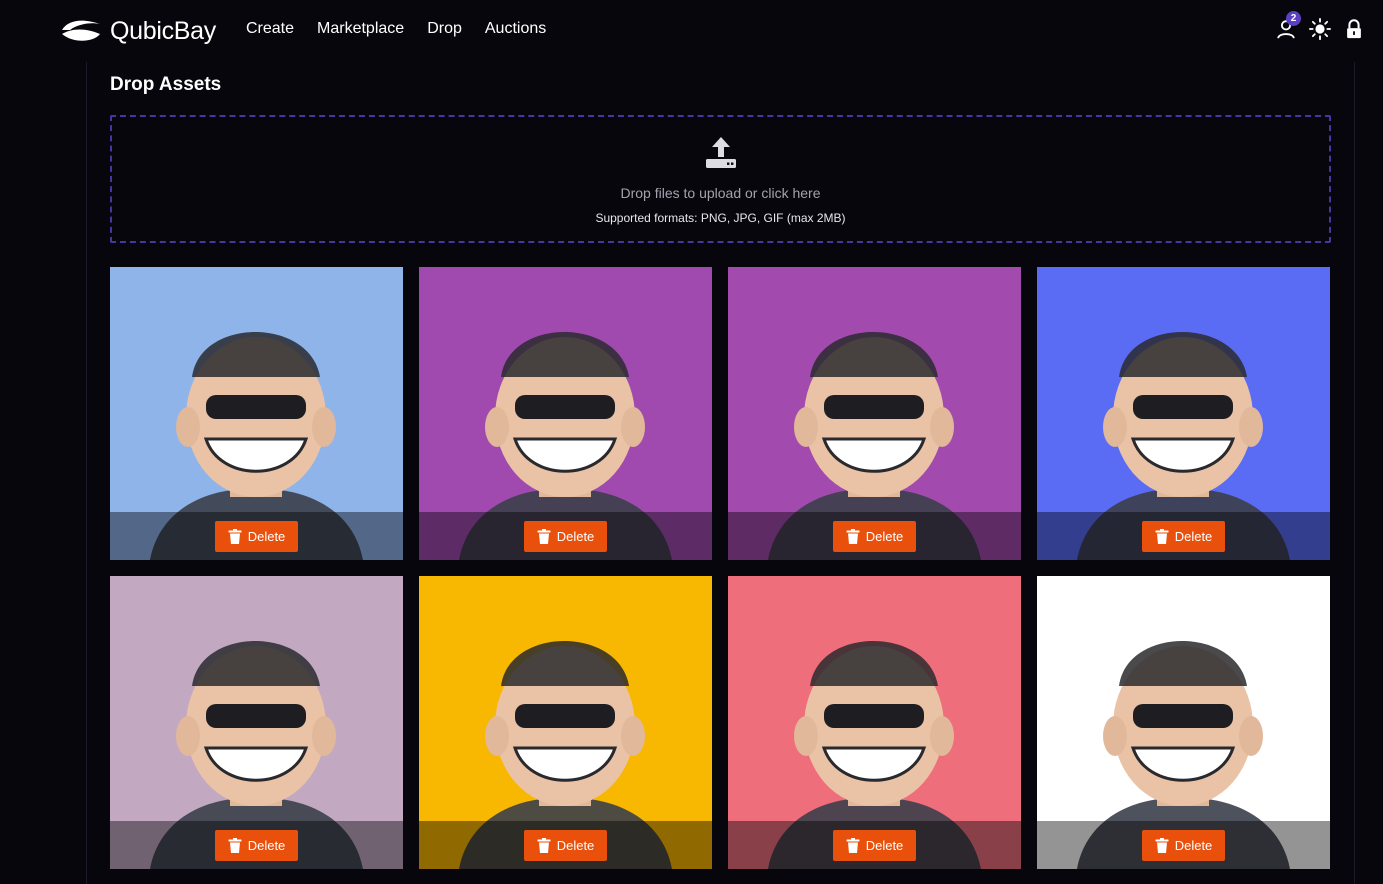 This screenshot has width=1383, height=884. What do you see at coordinates (270, 29) in the screenshot?
I see `nav-create: Create` at bounding box center [270, 29].